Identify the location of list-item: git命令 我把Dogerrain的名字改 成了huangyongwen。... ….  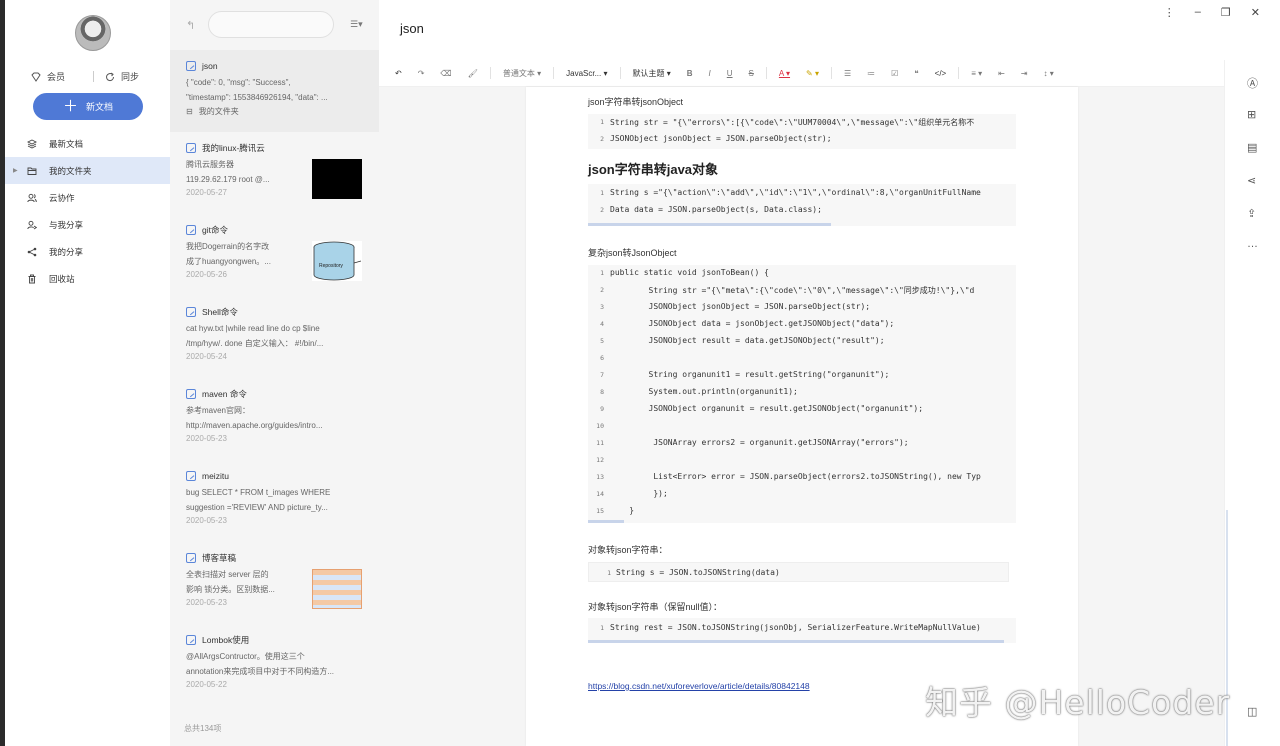
(274, 255).